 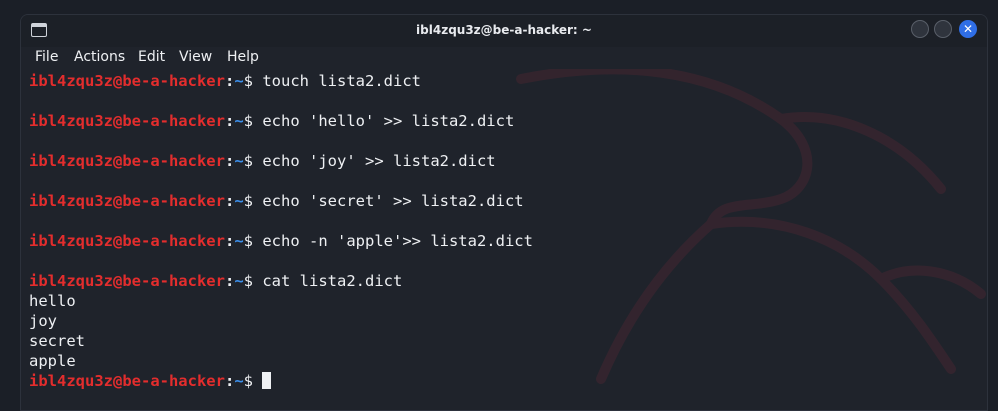 I want to click on command-text: echo 'secret' >> lista2.dict, so click(x=393, y=201).